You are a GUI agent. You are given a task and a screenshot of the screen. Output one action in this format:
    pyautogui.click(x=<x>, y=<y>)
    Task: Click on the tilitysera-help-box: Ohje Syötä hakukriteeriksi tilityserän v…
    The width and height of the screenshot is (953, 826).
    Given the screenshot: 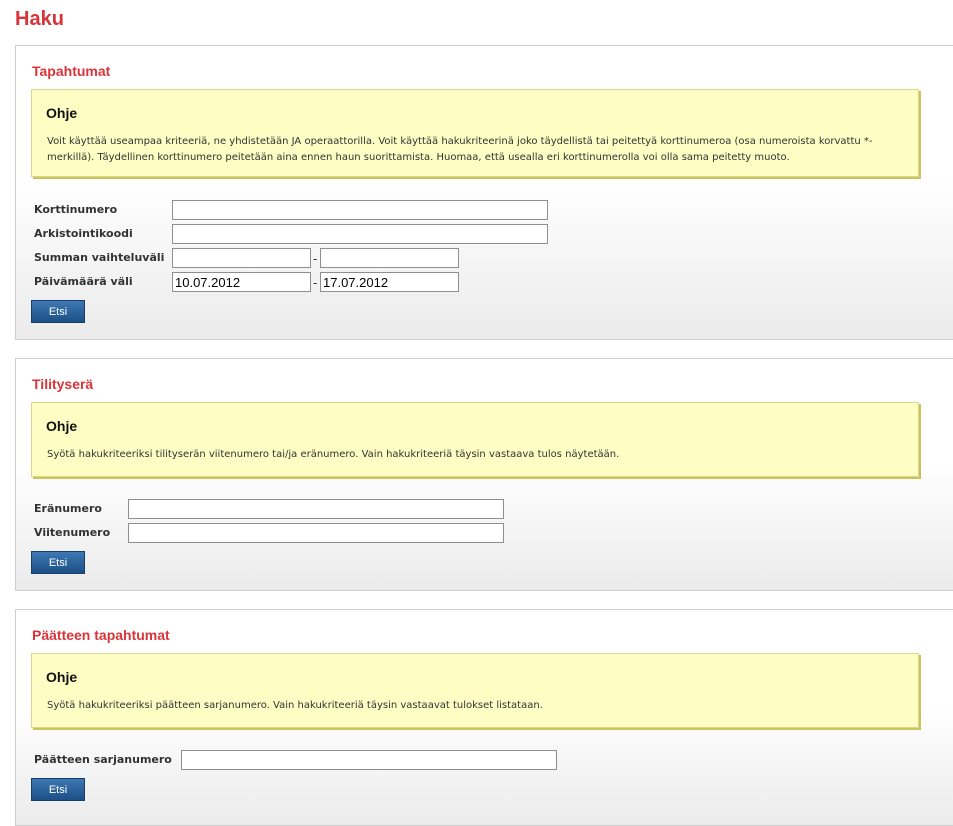 What is the action you would take?
    pyautogui.click(x=475, y=439)
    